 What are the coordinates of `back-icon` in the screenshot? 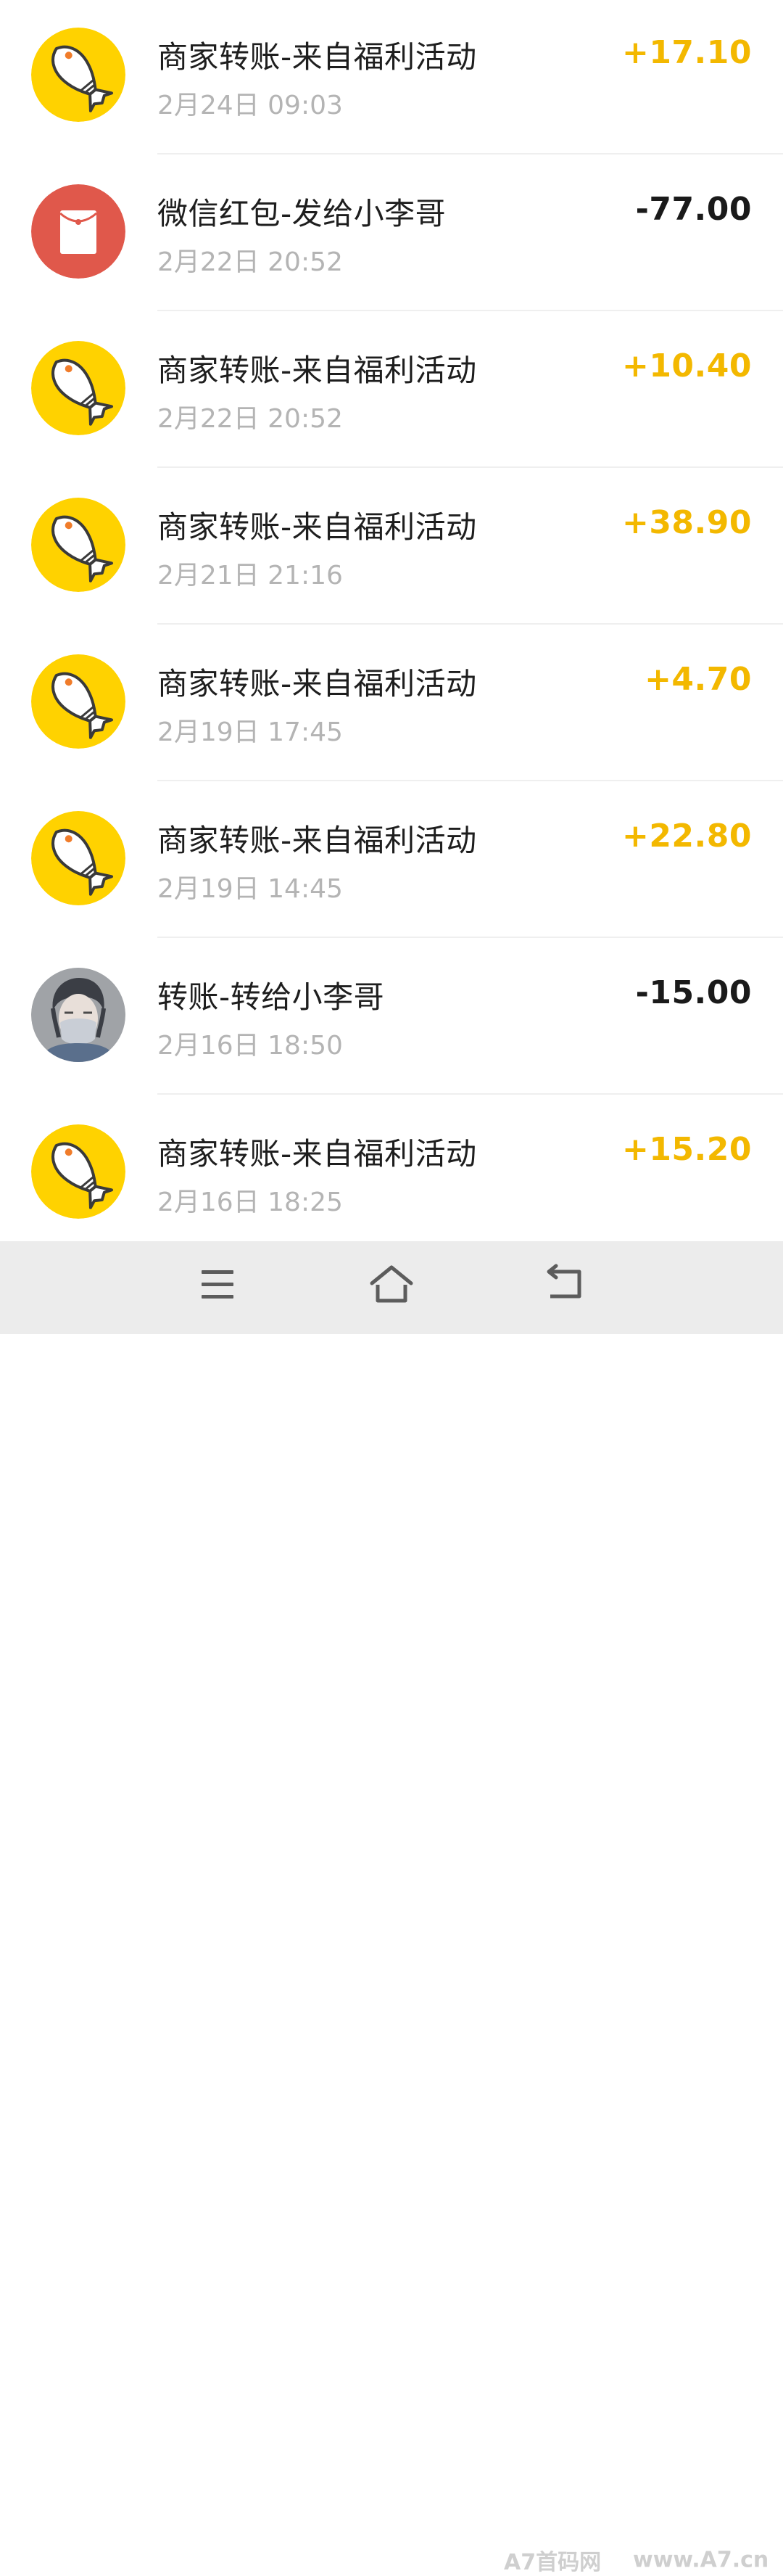 It's located at (564, 1281).